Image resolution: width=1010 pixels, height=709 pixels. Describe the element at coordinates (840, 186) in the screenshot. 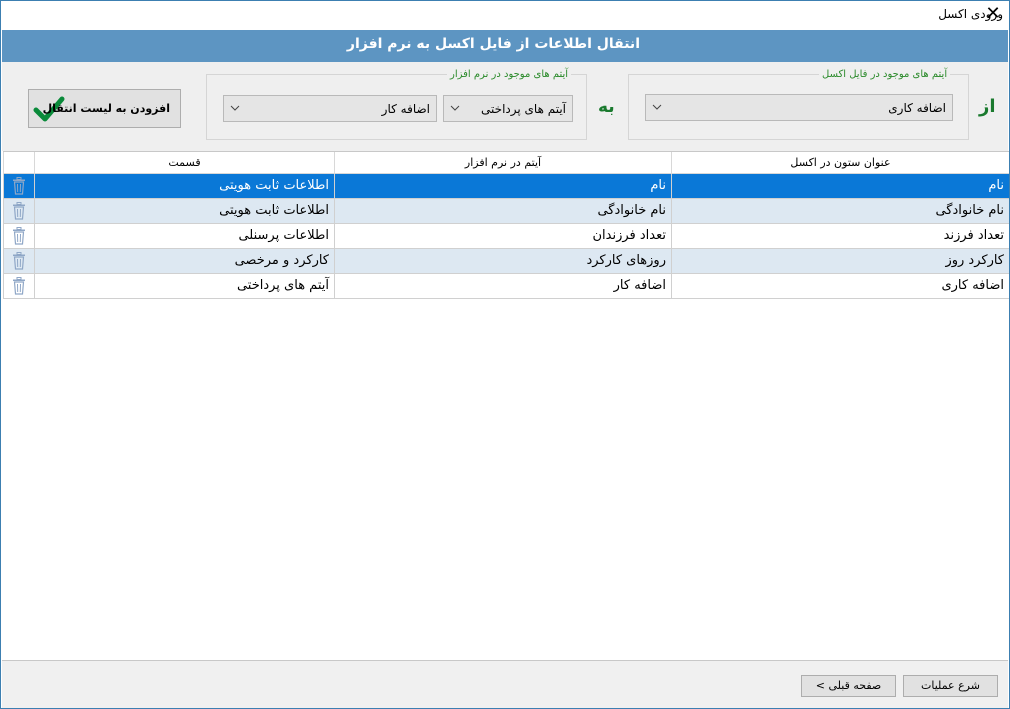

I see `excel-column-cell: نام` at that location.